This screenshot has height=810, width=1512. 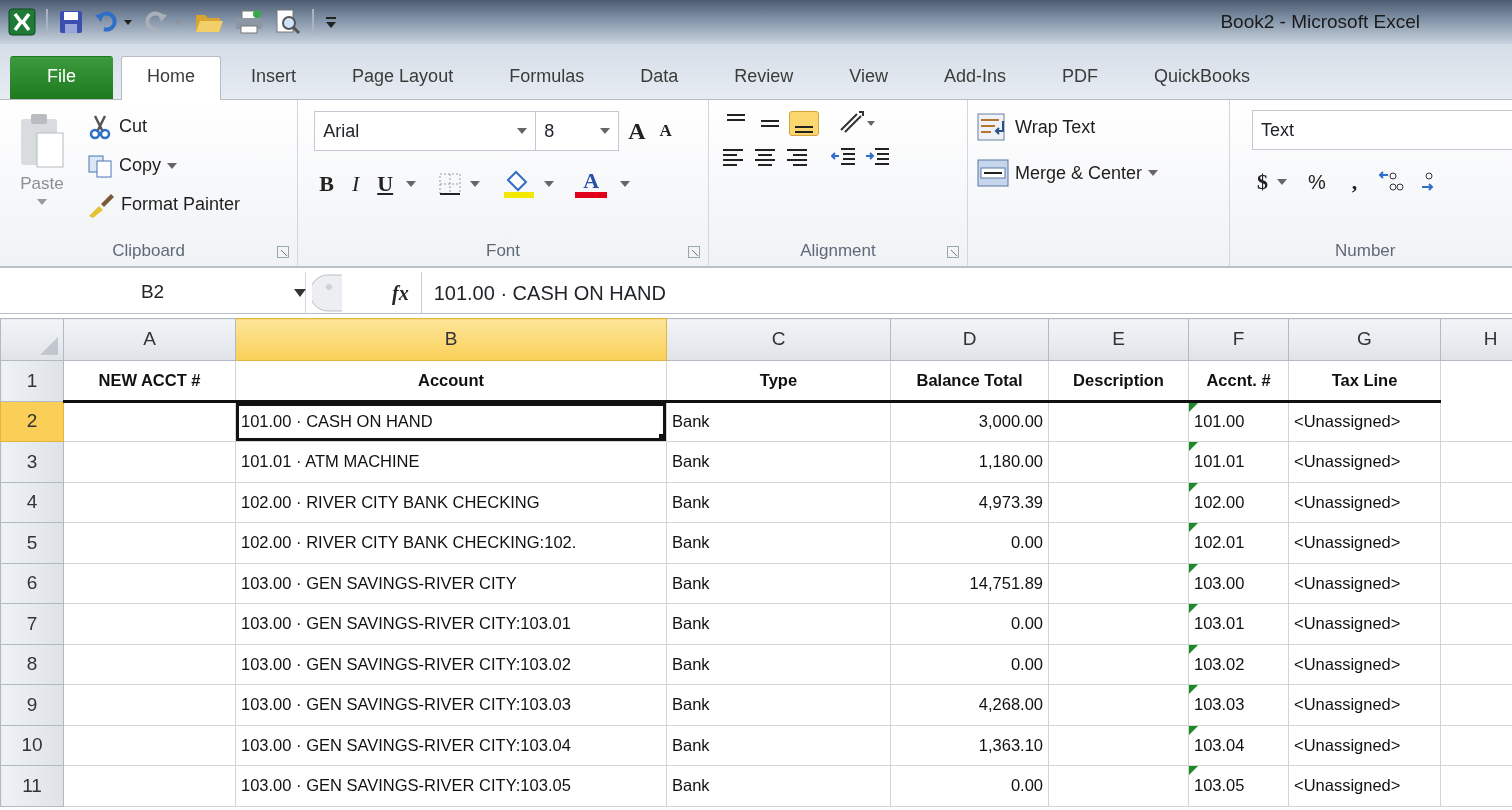 What do you see at coordinates (1238, 785) in the screenshot?
I see `table-cell: 103.05` at bounding box center [1238, 785].